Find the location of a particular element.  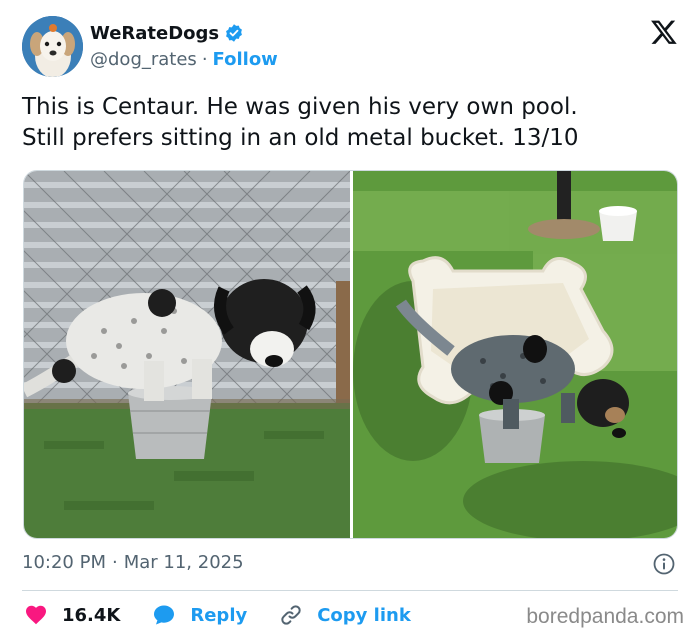

reply-label: Reply is located at coordinates (219, 615).